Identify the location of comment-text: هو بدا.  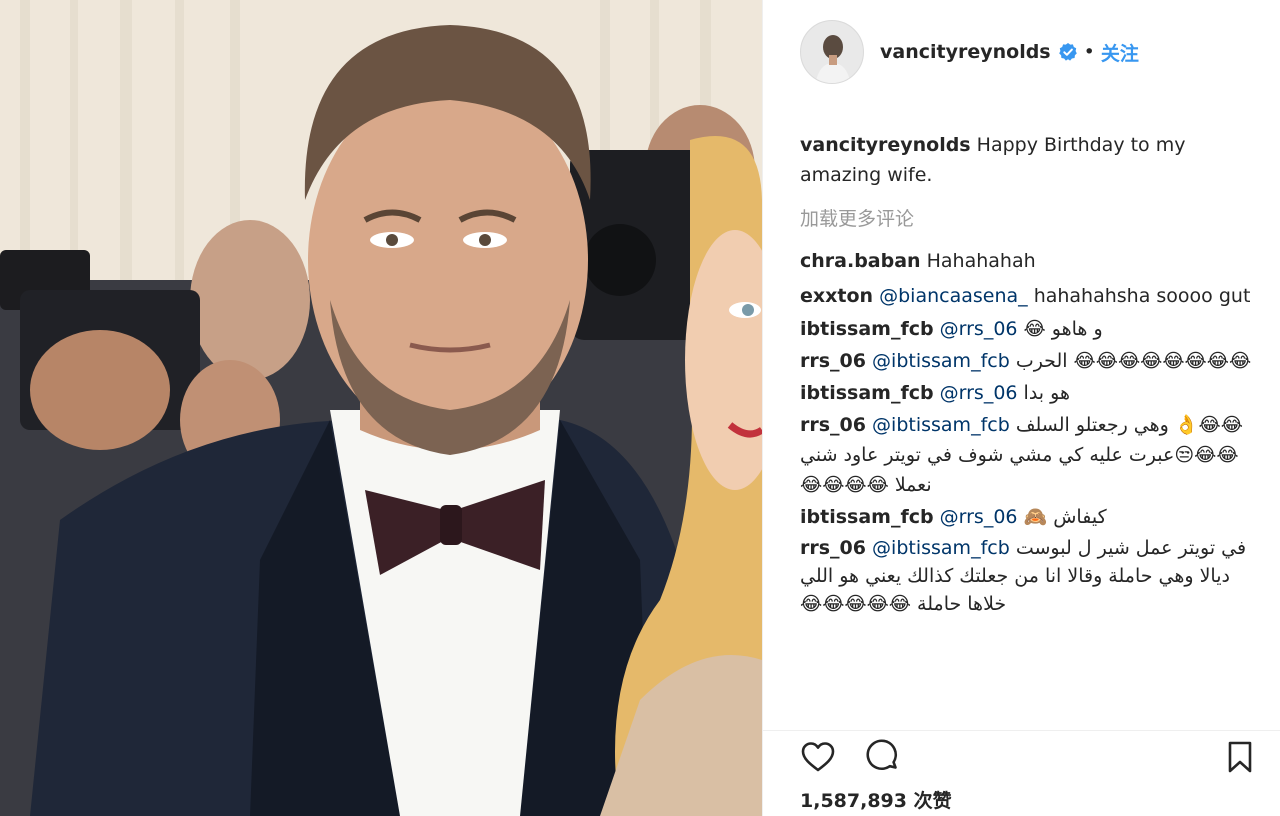
(1046, 393).